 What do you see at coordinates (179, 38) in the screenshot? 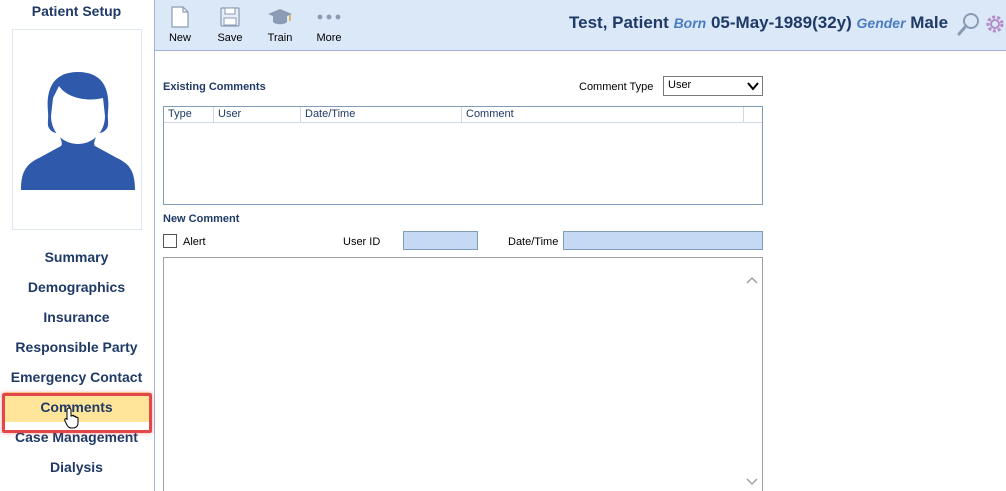
I see `new-label: New` at bounding box center [179, 38].